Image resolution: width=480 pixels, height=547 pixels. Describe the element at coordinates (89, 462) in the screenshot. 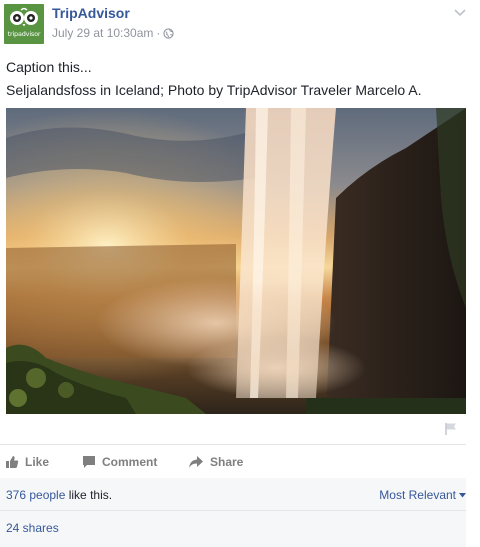

I see `comment-icon` at that location.